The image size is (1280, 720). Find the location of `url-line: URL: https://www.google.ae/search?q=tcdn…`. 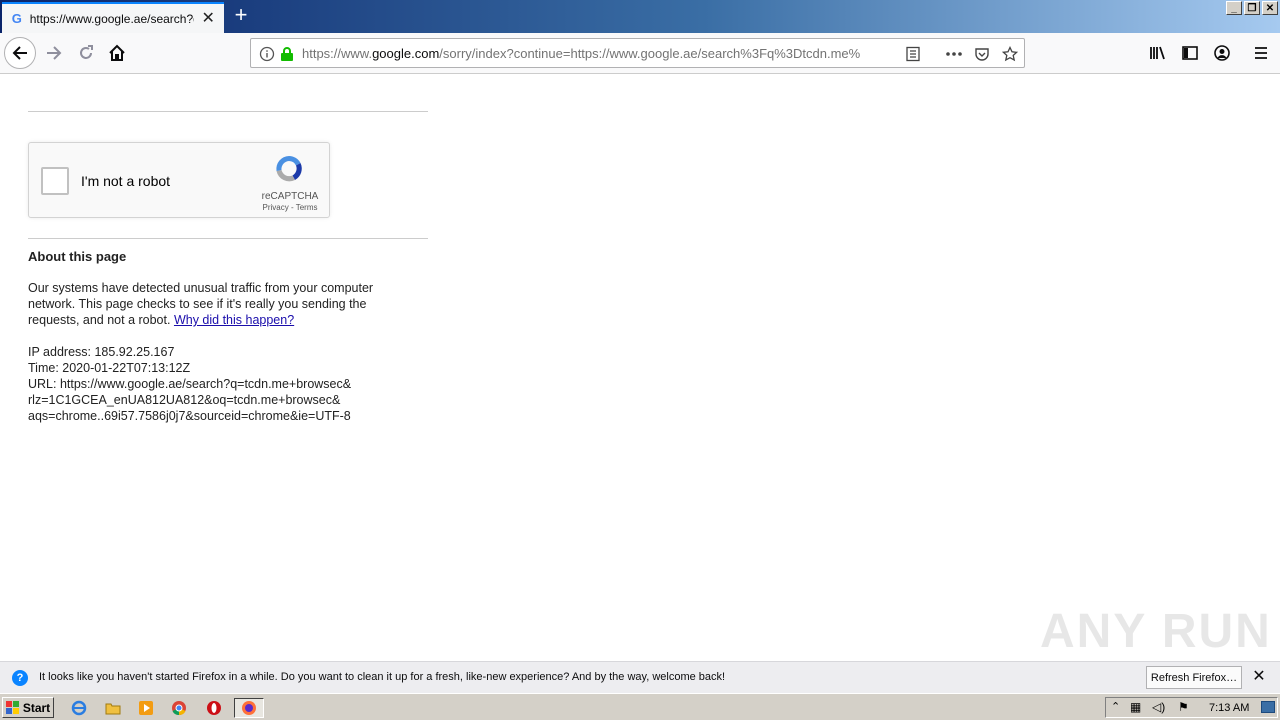

url-line: URL: https://www.google.ae/search?q=tcdn… is located at coordinates (190, 384).